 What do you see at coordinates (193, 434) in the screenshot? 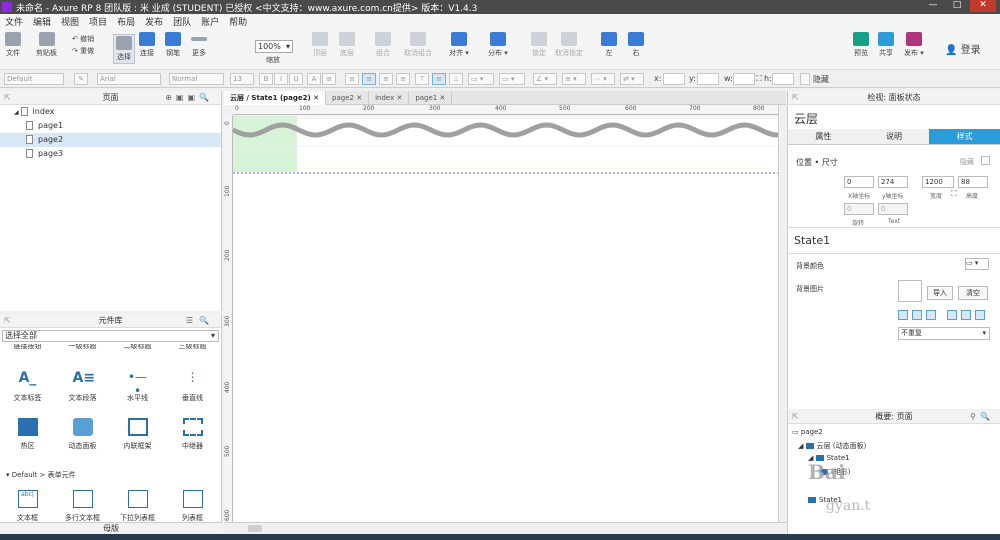
I see `lib-repeater: 中继器` at bounding box center [193, 434].